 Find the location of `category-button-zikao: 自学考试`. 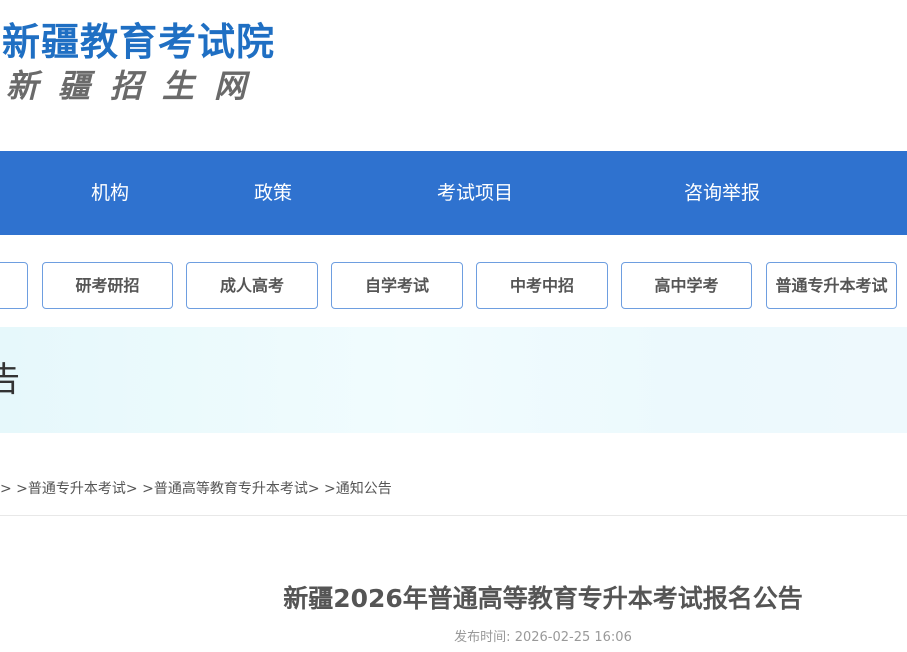

category-button-zikao: 自学考试 is located at coordinates (397, 285).